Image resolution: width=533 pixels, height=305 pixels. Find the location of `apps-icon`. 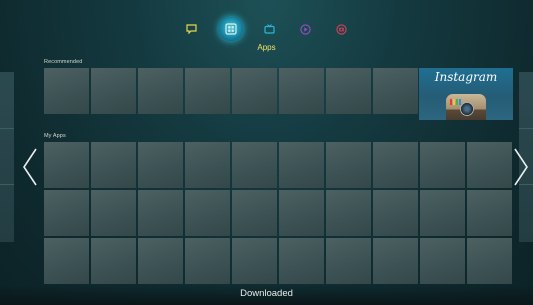

apps-icon is located at coordinates (230, 29).